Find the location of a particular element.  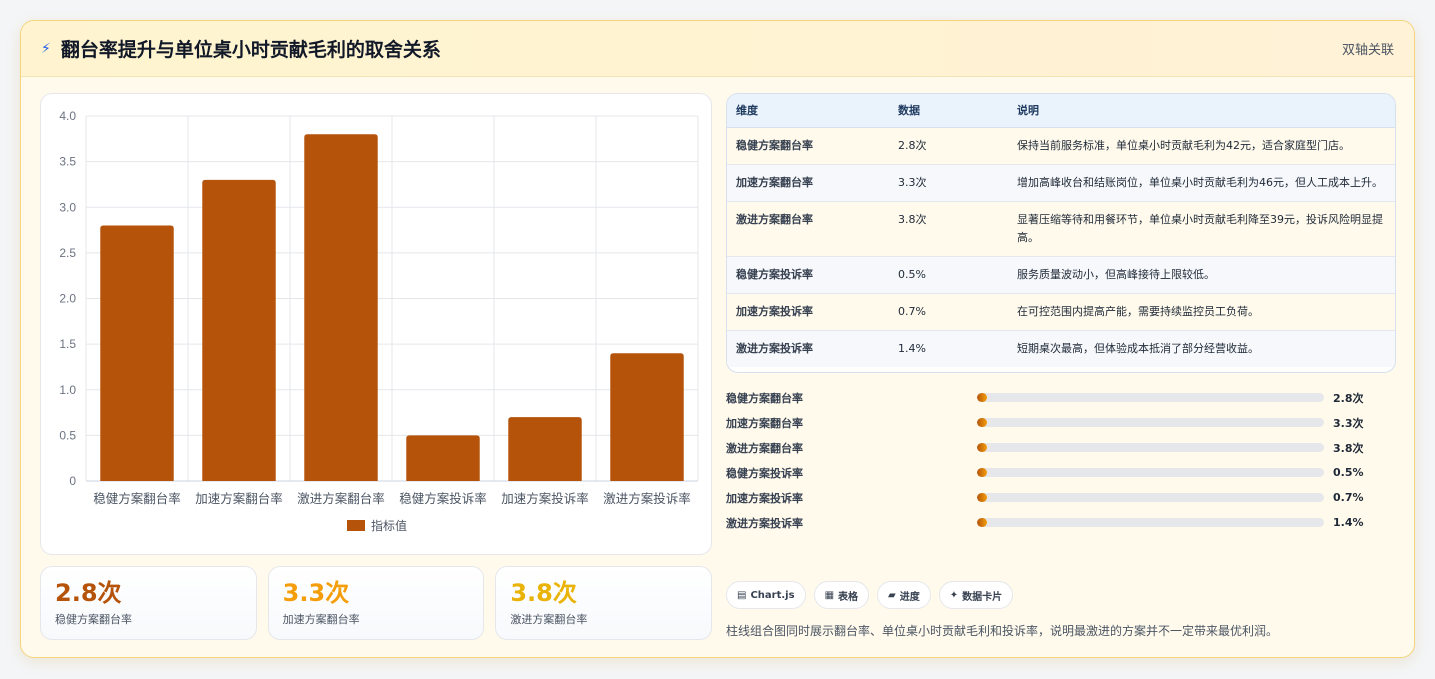

progress-icon: ▰ is located at coordinates (892, 595).